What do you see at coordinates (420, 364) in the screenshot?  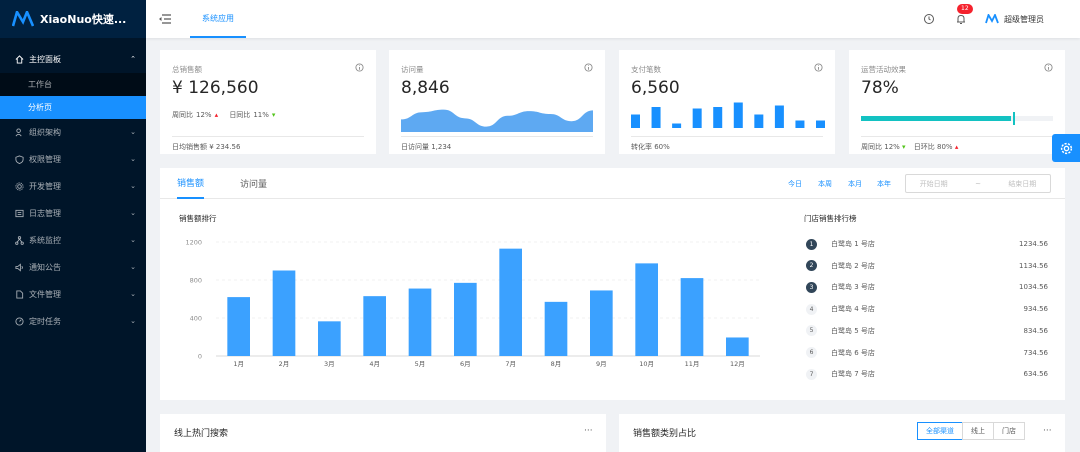 I see `x-tick-label: 5月` at bounding box center [420, 364].